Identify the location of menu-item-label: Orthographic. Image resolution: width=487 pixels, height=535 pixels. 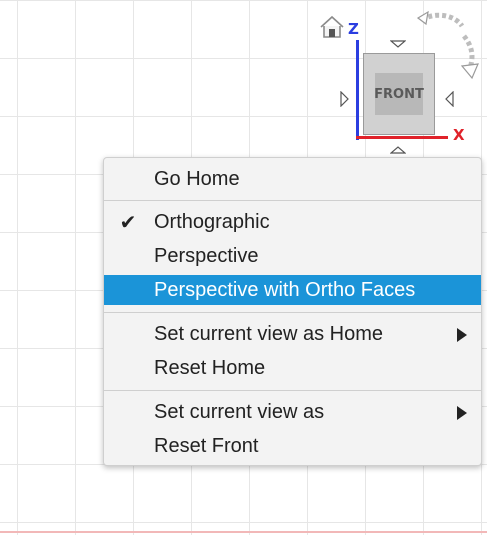
(212, 222).